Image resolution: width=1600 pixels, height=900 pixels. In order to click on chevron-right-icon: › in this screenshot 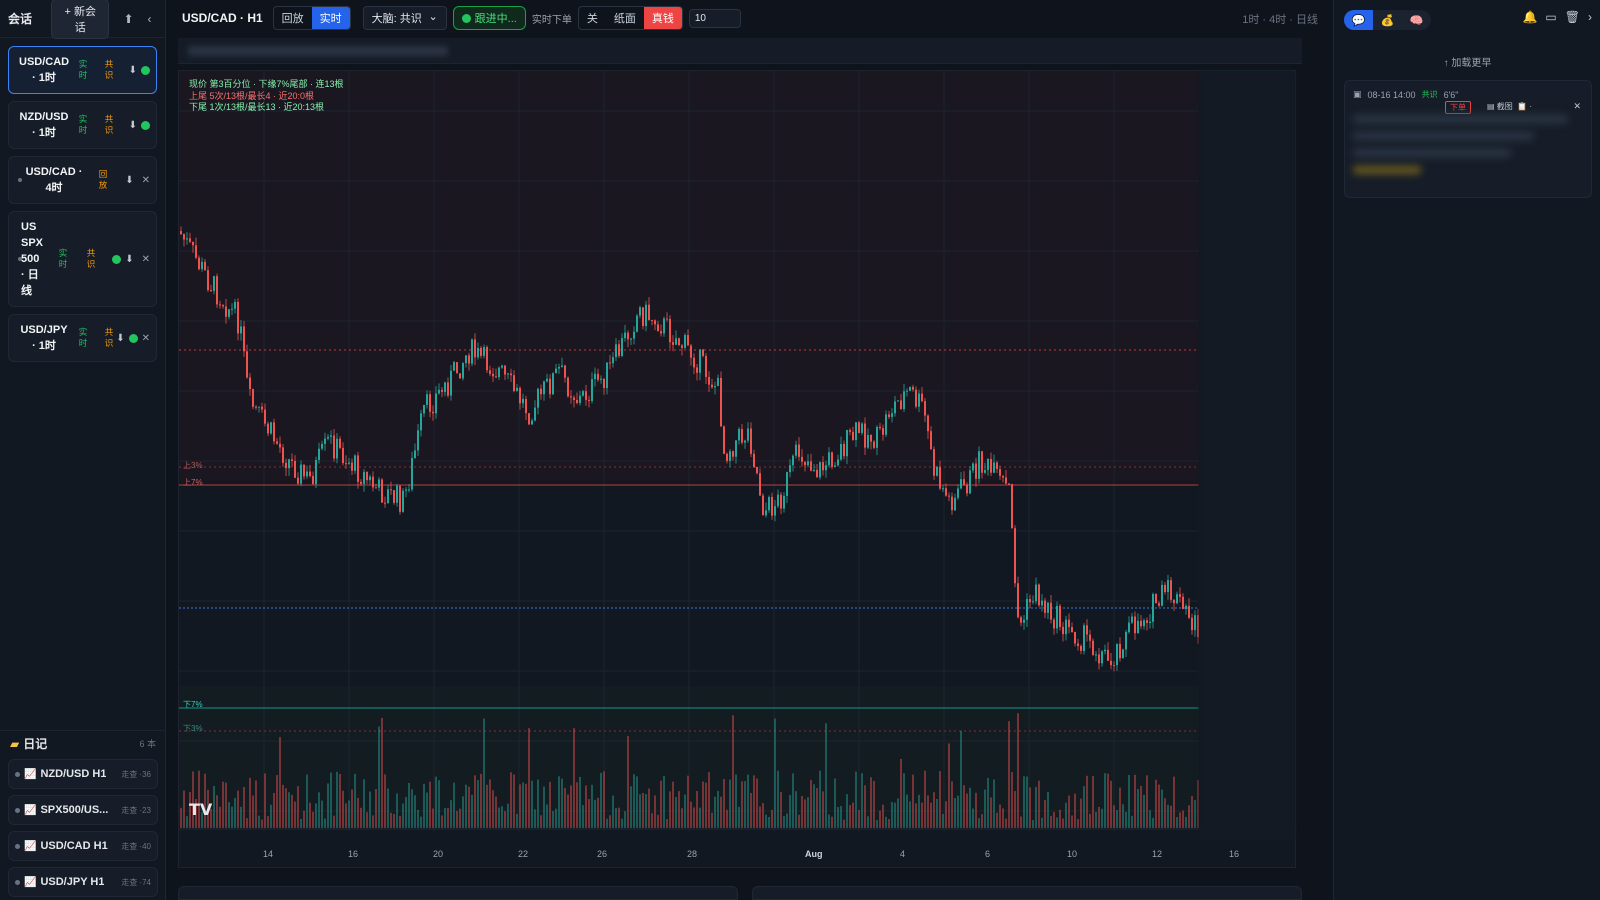, I will do `click(1590, 17)`.